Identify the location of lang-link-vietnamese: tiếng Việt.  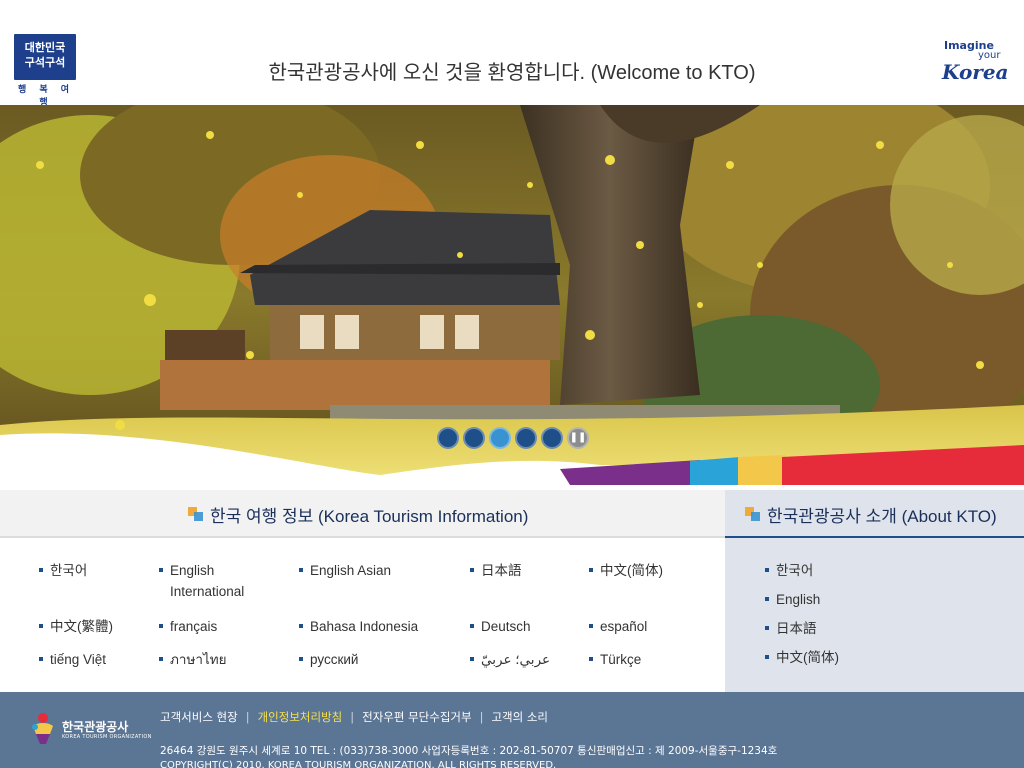
(72, 659).